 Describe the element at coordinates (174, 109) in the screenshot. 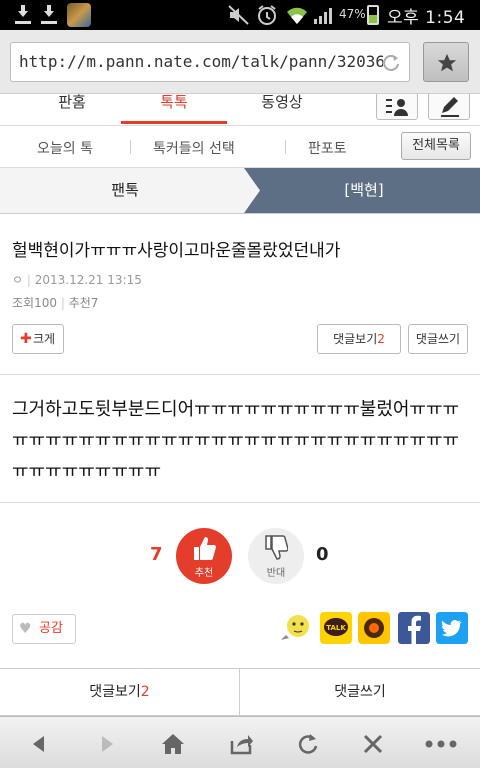

I see `nav-item-talktalk: 톡톡` at that location.